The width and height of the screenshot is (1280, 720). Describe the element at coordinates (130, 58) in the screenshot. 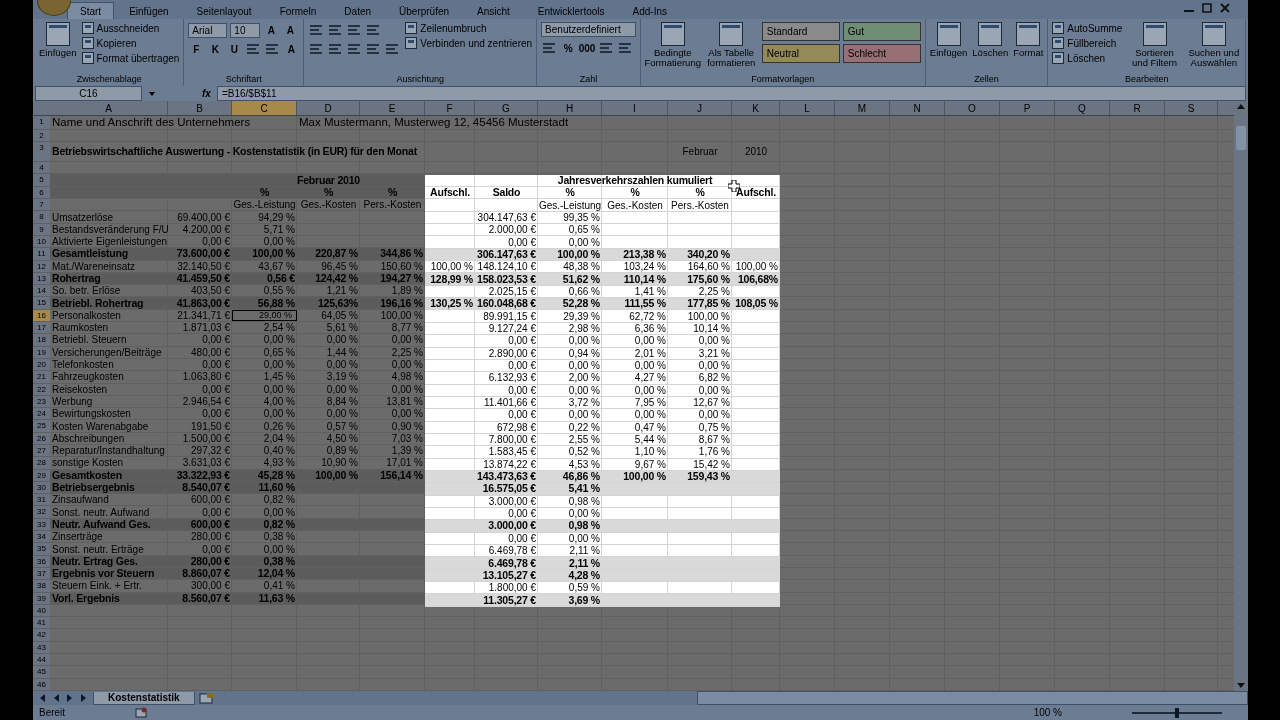

I see `ribbon-button: Format übertragen` at that location.